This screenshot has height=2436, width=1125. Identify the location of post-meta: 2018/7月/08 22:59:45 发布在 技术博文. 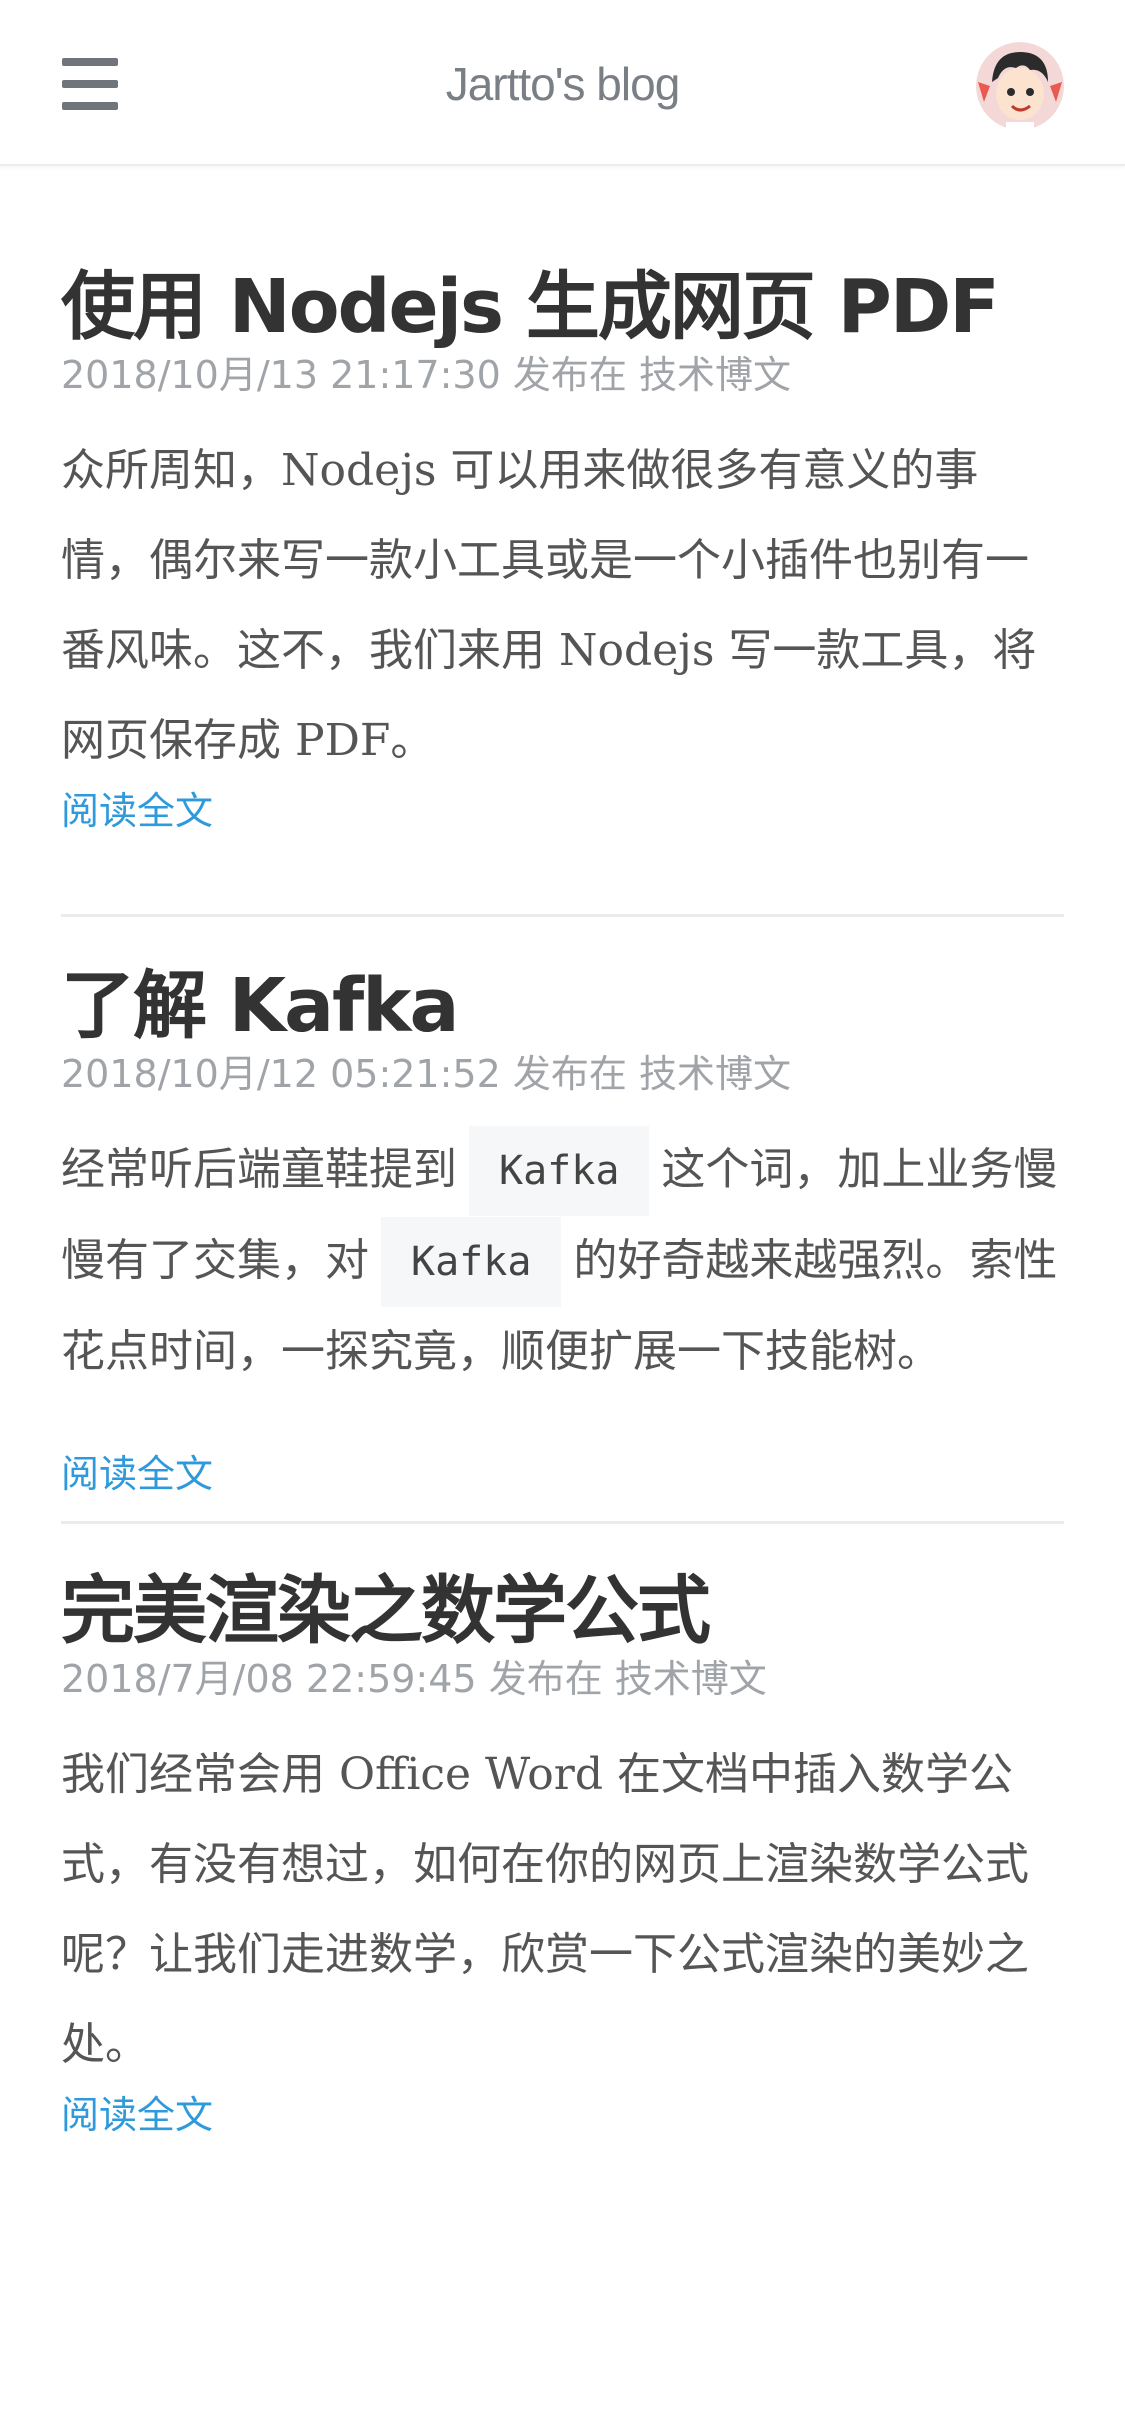
(562, 1679).